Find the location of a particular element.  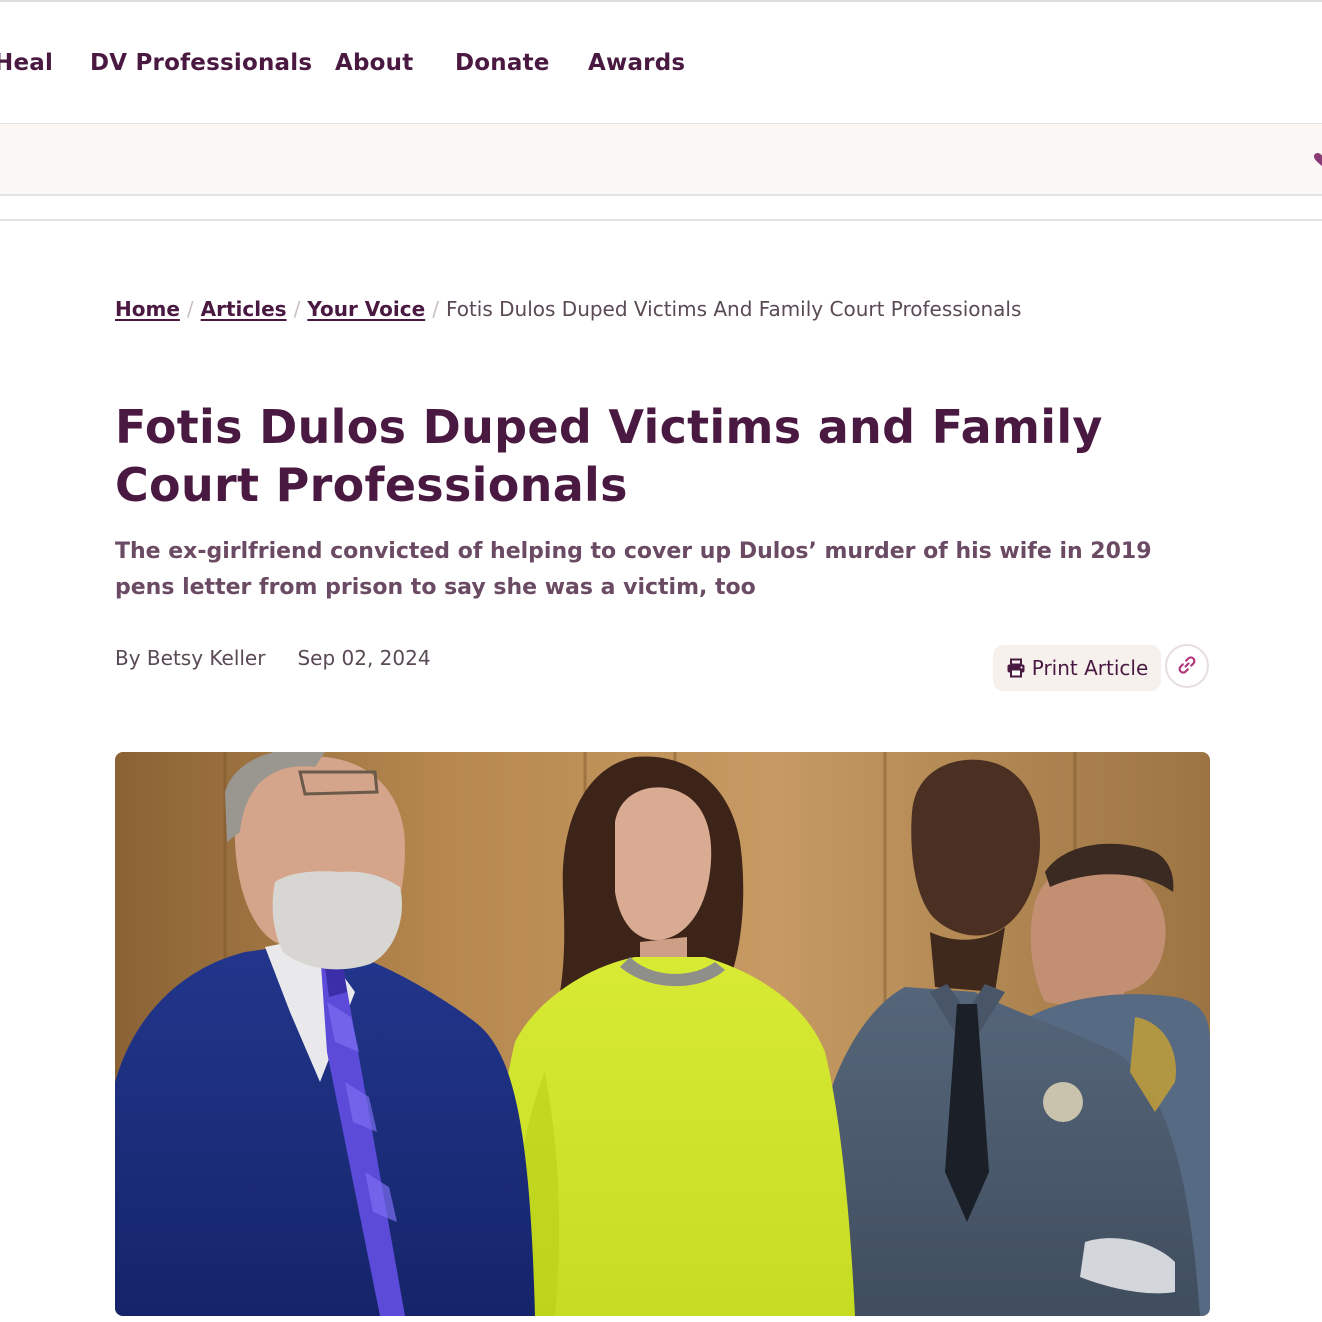

print-article-button: Print Article is located at coordinates (1077, 668).